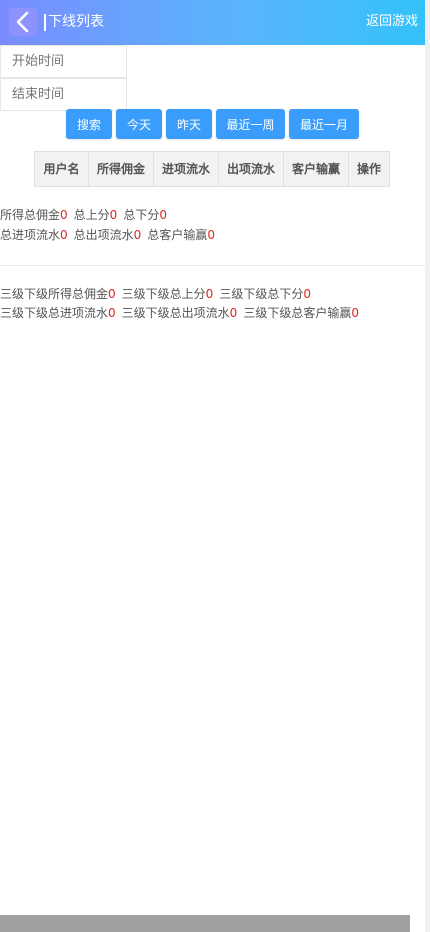 This screenshot has height=932, width=430. I want to click on column-header-action: 操作, so click(368, 169).